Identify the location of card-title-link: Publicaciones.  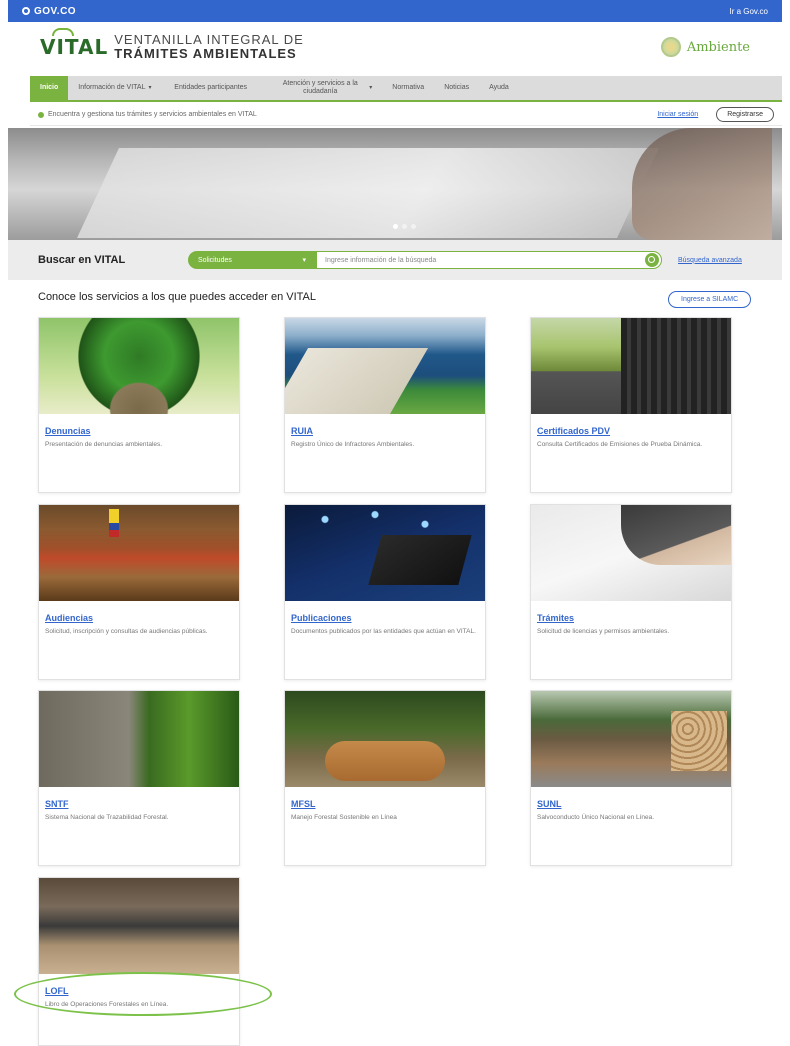
(321, 618).